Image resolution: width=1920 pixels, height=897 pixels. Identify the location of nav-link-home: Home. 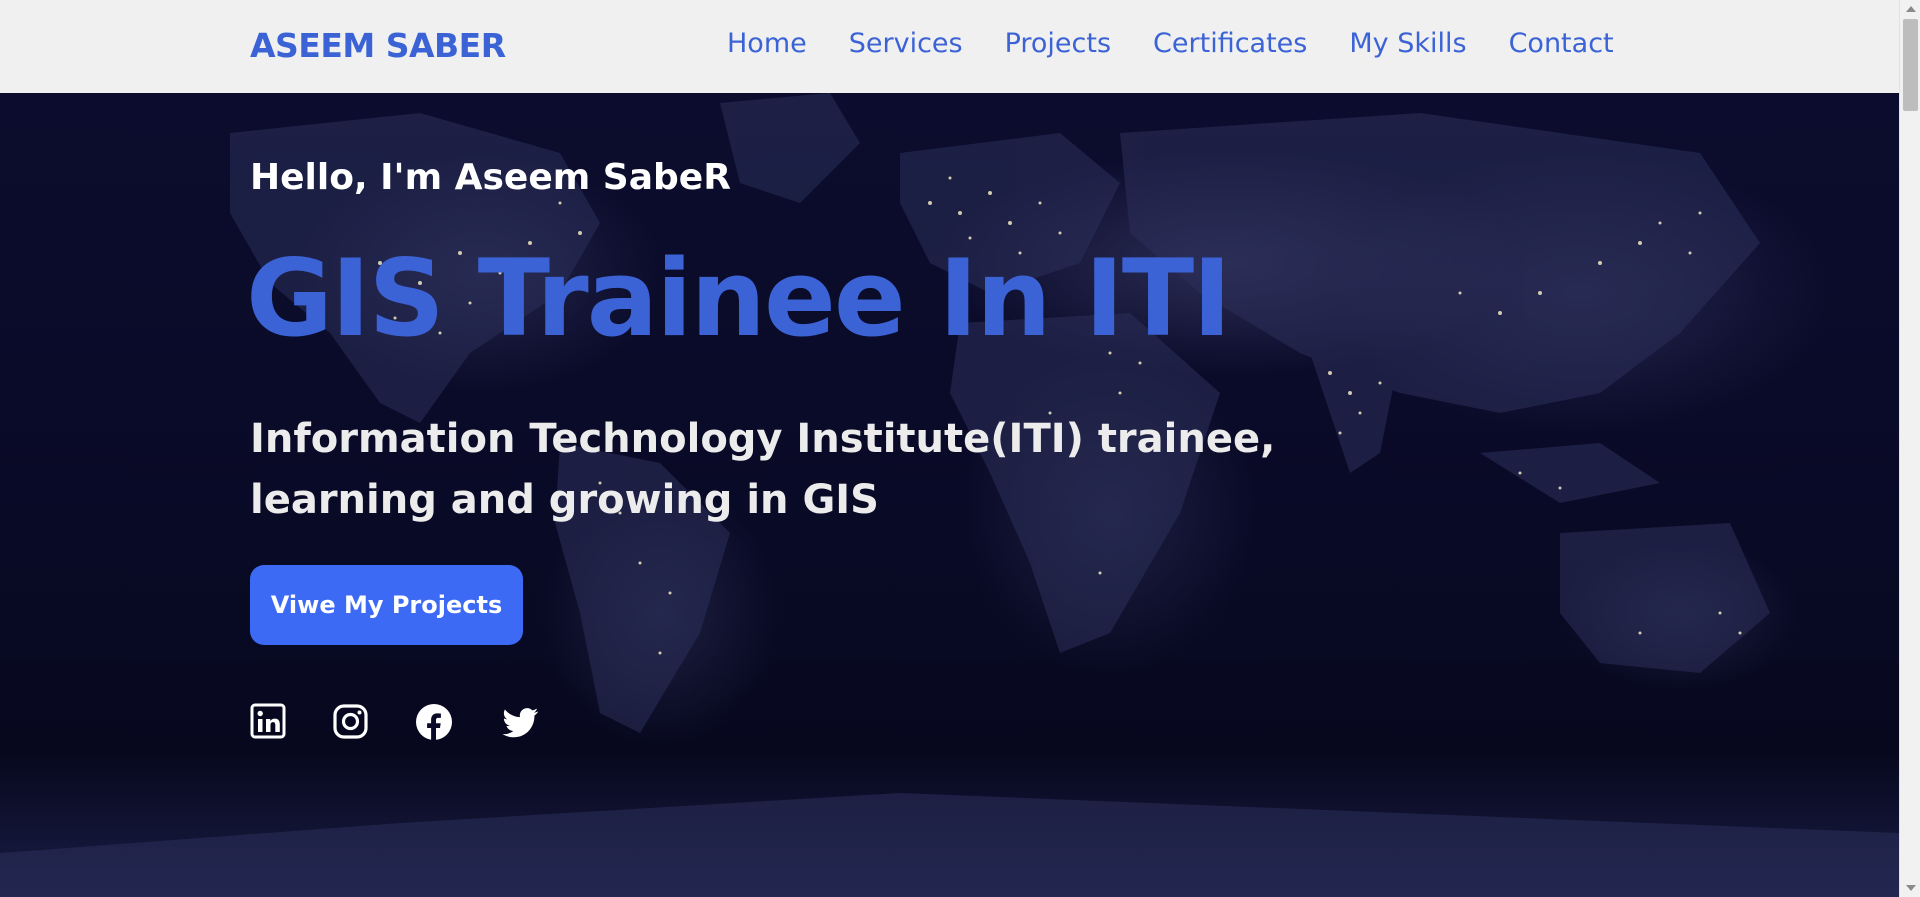
(767, 43).